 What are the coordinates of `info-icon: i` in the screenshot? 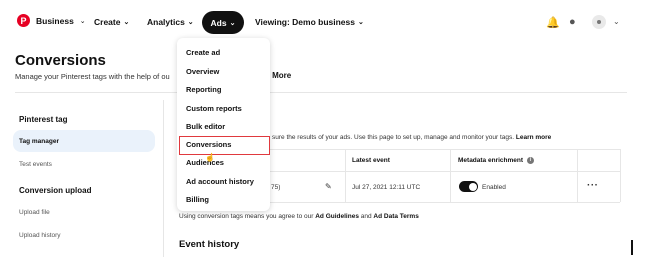 It's located at (530, 160).